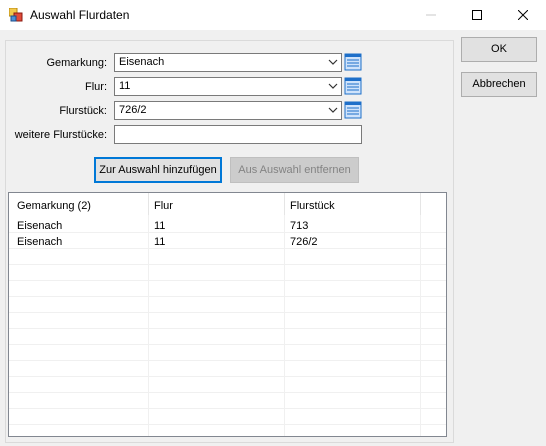 The width and height of the screenshot is (546, 446). I want to click on column-header-flur: Flur, so click(163, 206).